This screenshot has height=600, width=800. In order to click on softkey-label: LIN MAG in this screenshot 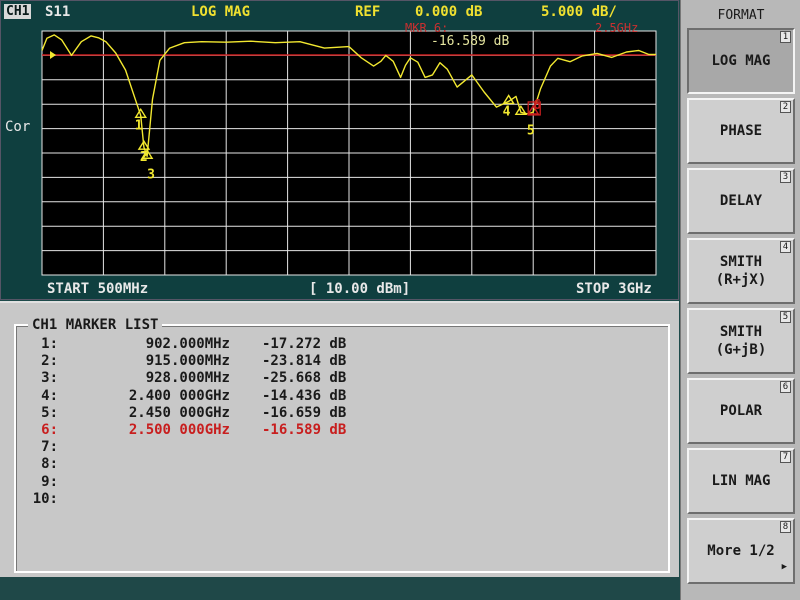, I will do `click(741, 481)`.